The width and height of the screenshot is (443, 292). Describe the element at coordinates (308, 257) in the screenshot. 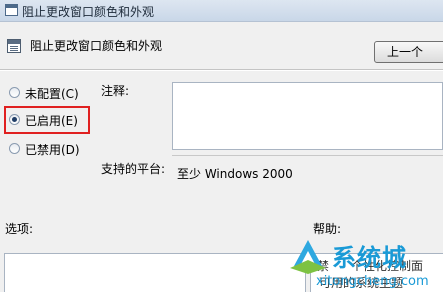

I see `watermark-logo-icon` at that location.